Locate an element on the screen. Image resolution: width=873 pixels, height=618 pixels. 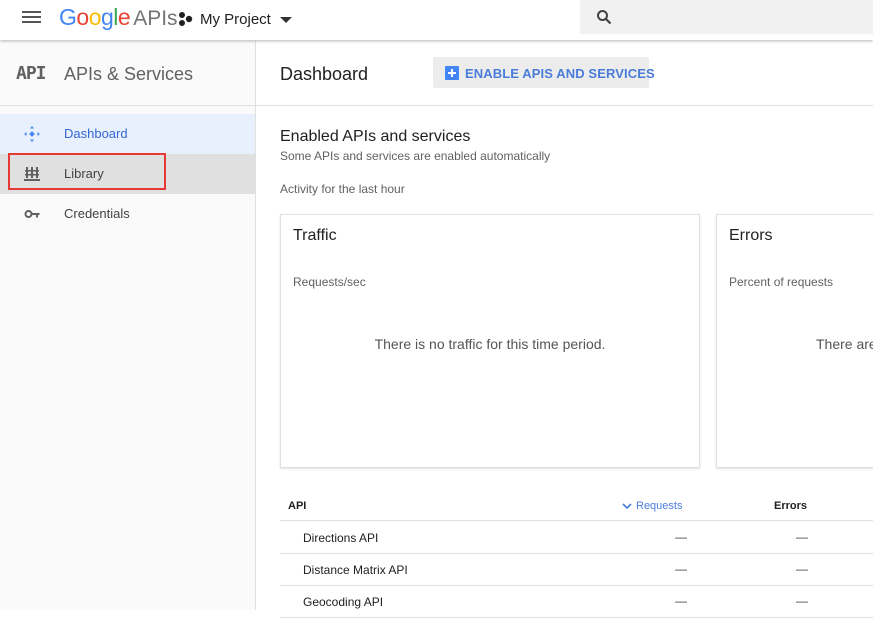
sidebar-item-label: Credentials is located at coordinates (97, 213).